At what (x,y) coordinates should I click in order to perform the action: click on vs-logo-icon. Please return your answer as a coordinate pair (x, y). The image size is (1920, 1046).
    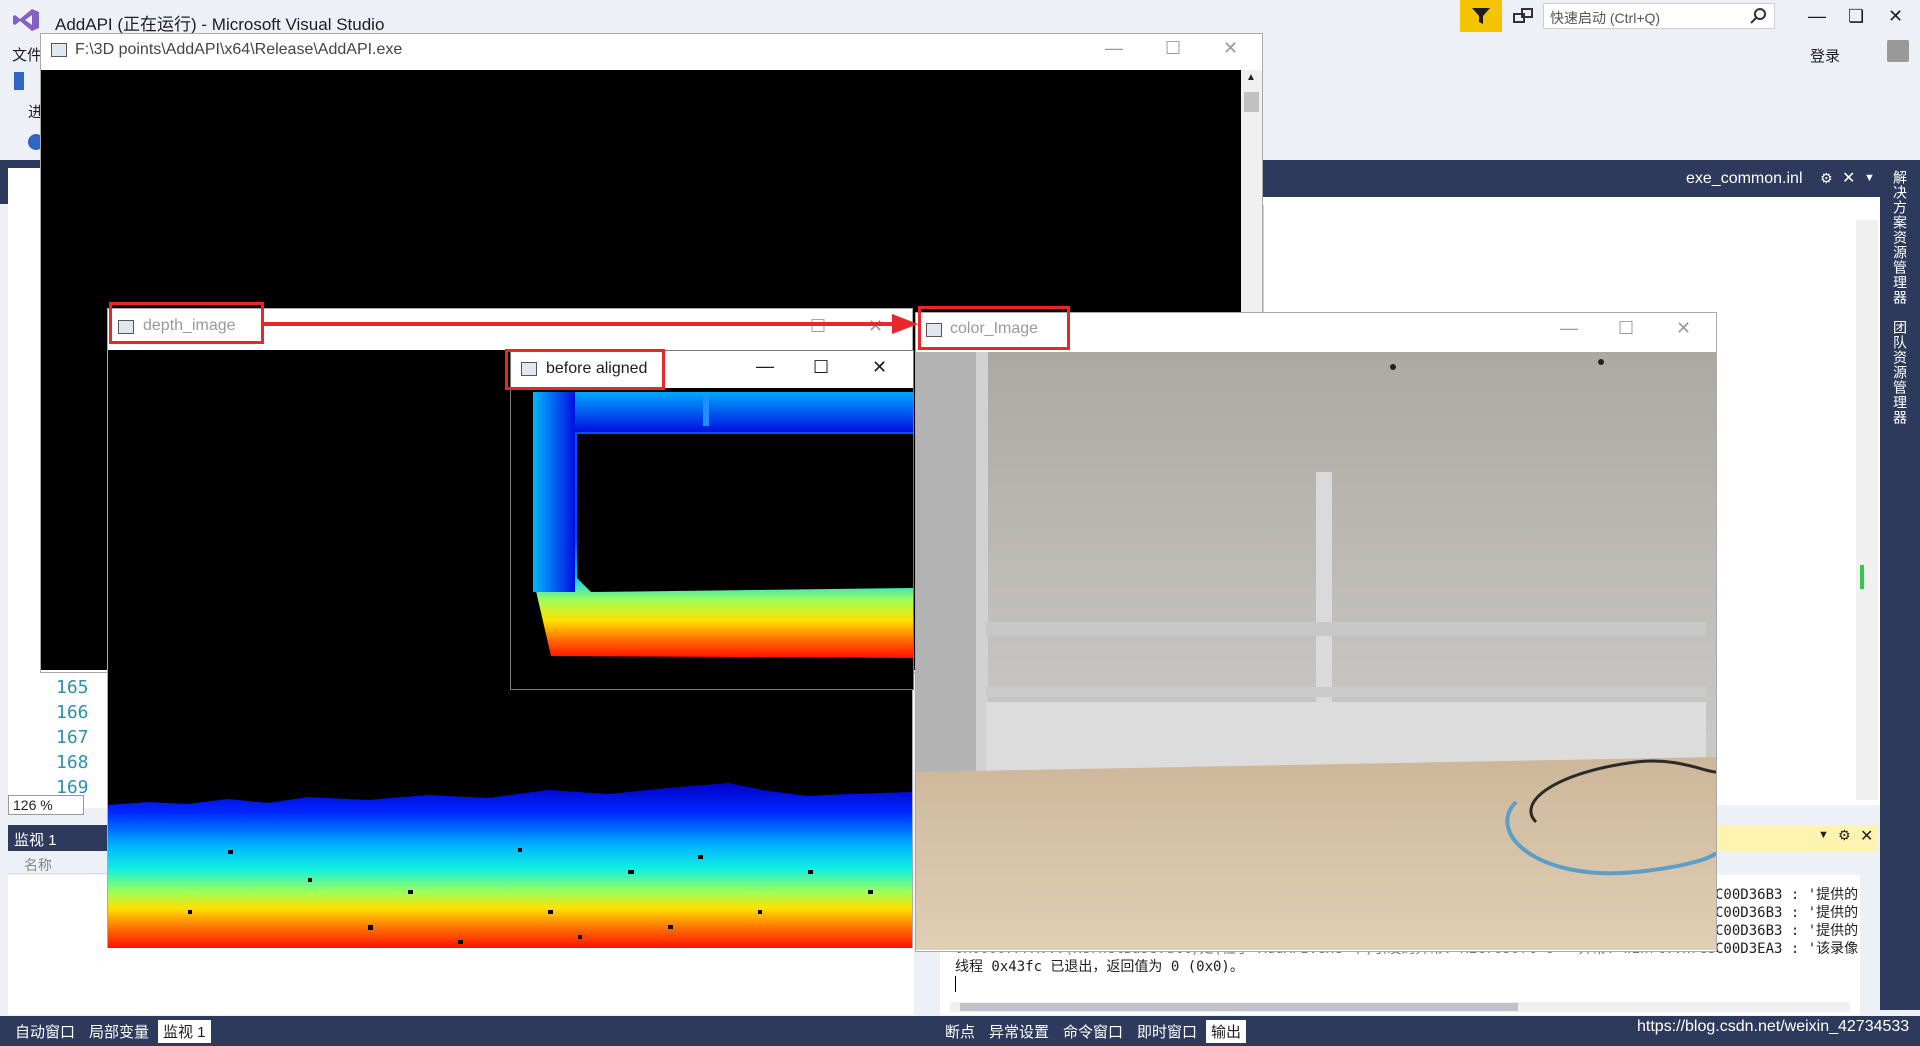
    Looking at the image, I should click on (26, 20).